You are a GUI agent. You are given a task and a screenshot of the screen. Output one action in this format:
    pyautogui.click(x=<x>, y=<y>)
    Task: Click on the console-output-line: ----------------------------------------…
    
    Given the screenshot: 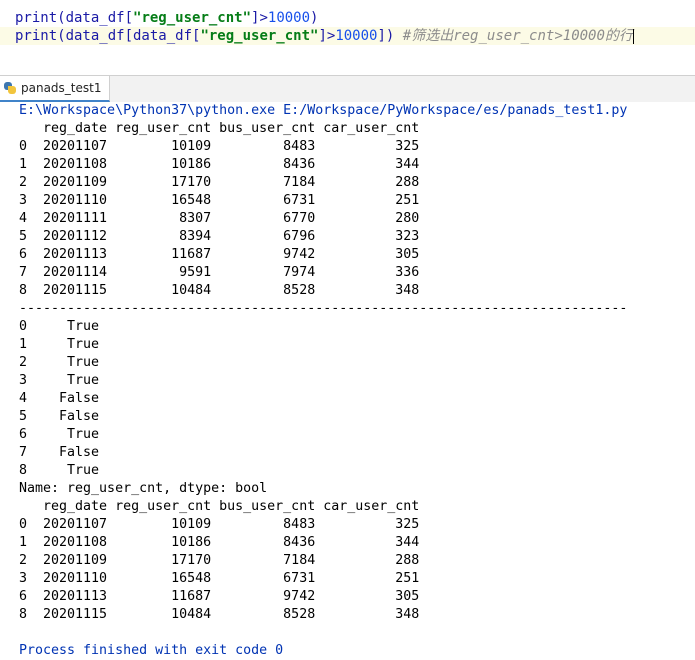 What is the action you would take?
    pyautogui.click(x=323, y=308)
    